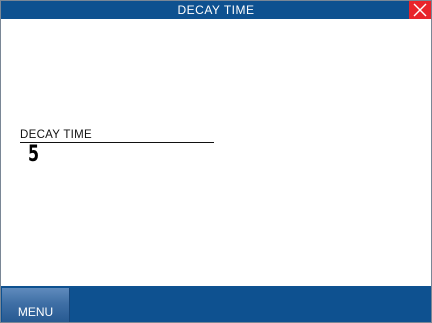  I want to click on menu-button: MENU, so click(36, 305).